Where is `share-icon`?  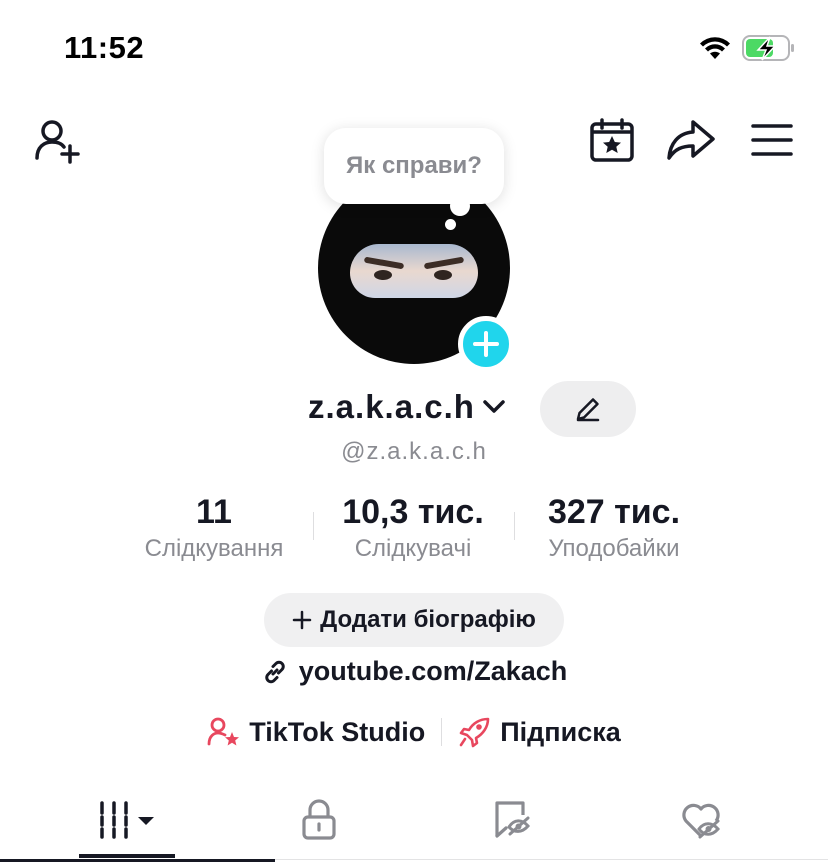 share-icon is located at coordinates (691, 140).